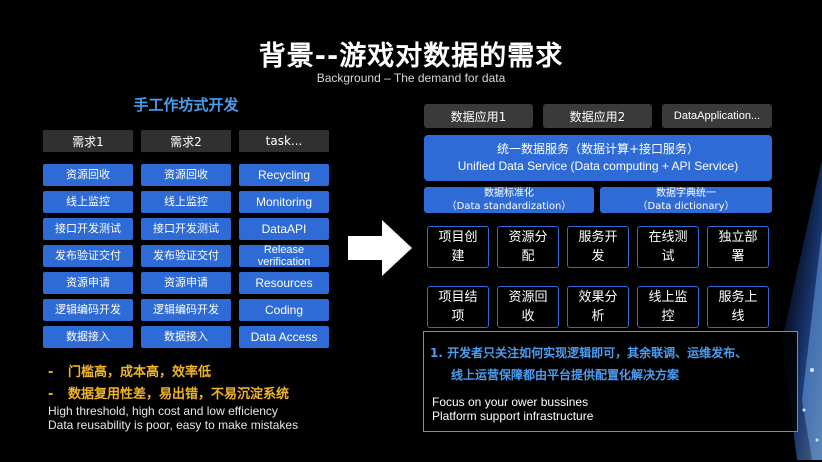 The width and height of the screenshot is (822, 462). Describe the element at coordinates (528, 256) in the screenshot. I see `step-line: 配` at that location.